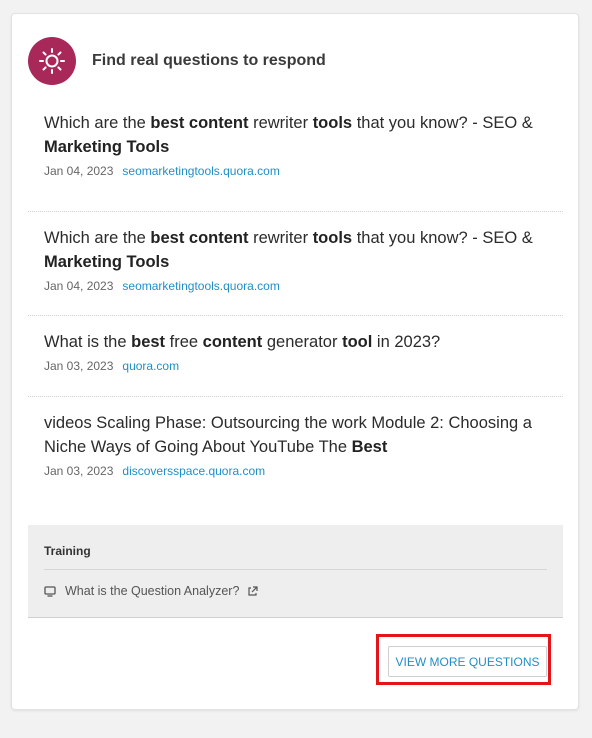 The image size is (592, 738). I want to click on training-title: Training, so click(67, 551).